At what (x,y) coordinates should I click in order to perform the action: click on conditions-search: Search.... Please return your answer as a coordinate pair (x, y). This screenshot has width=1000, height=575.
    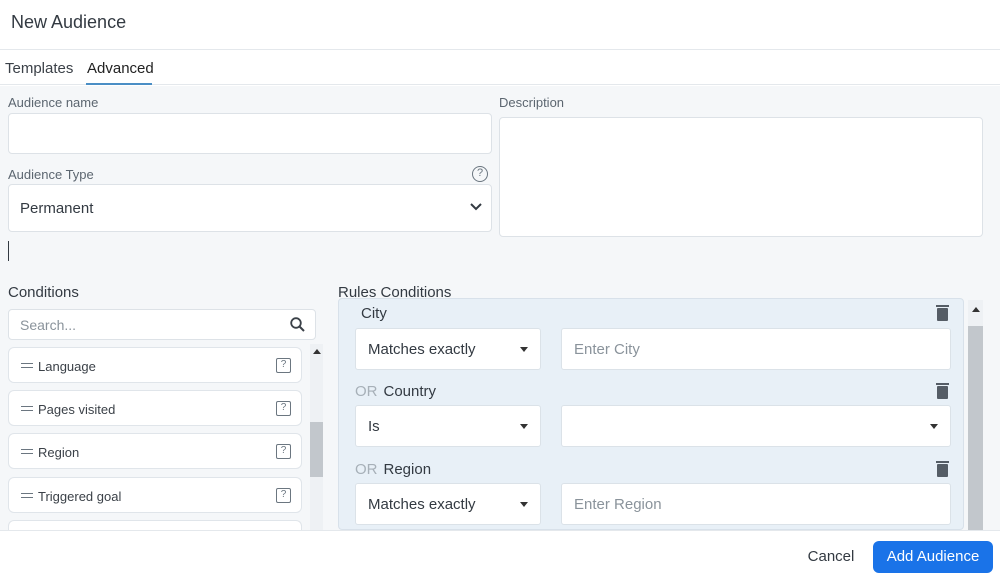
    Looking at the image, I should click on (162, 324).